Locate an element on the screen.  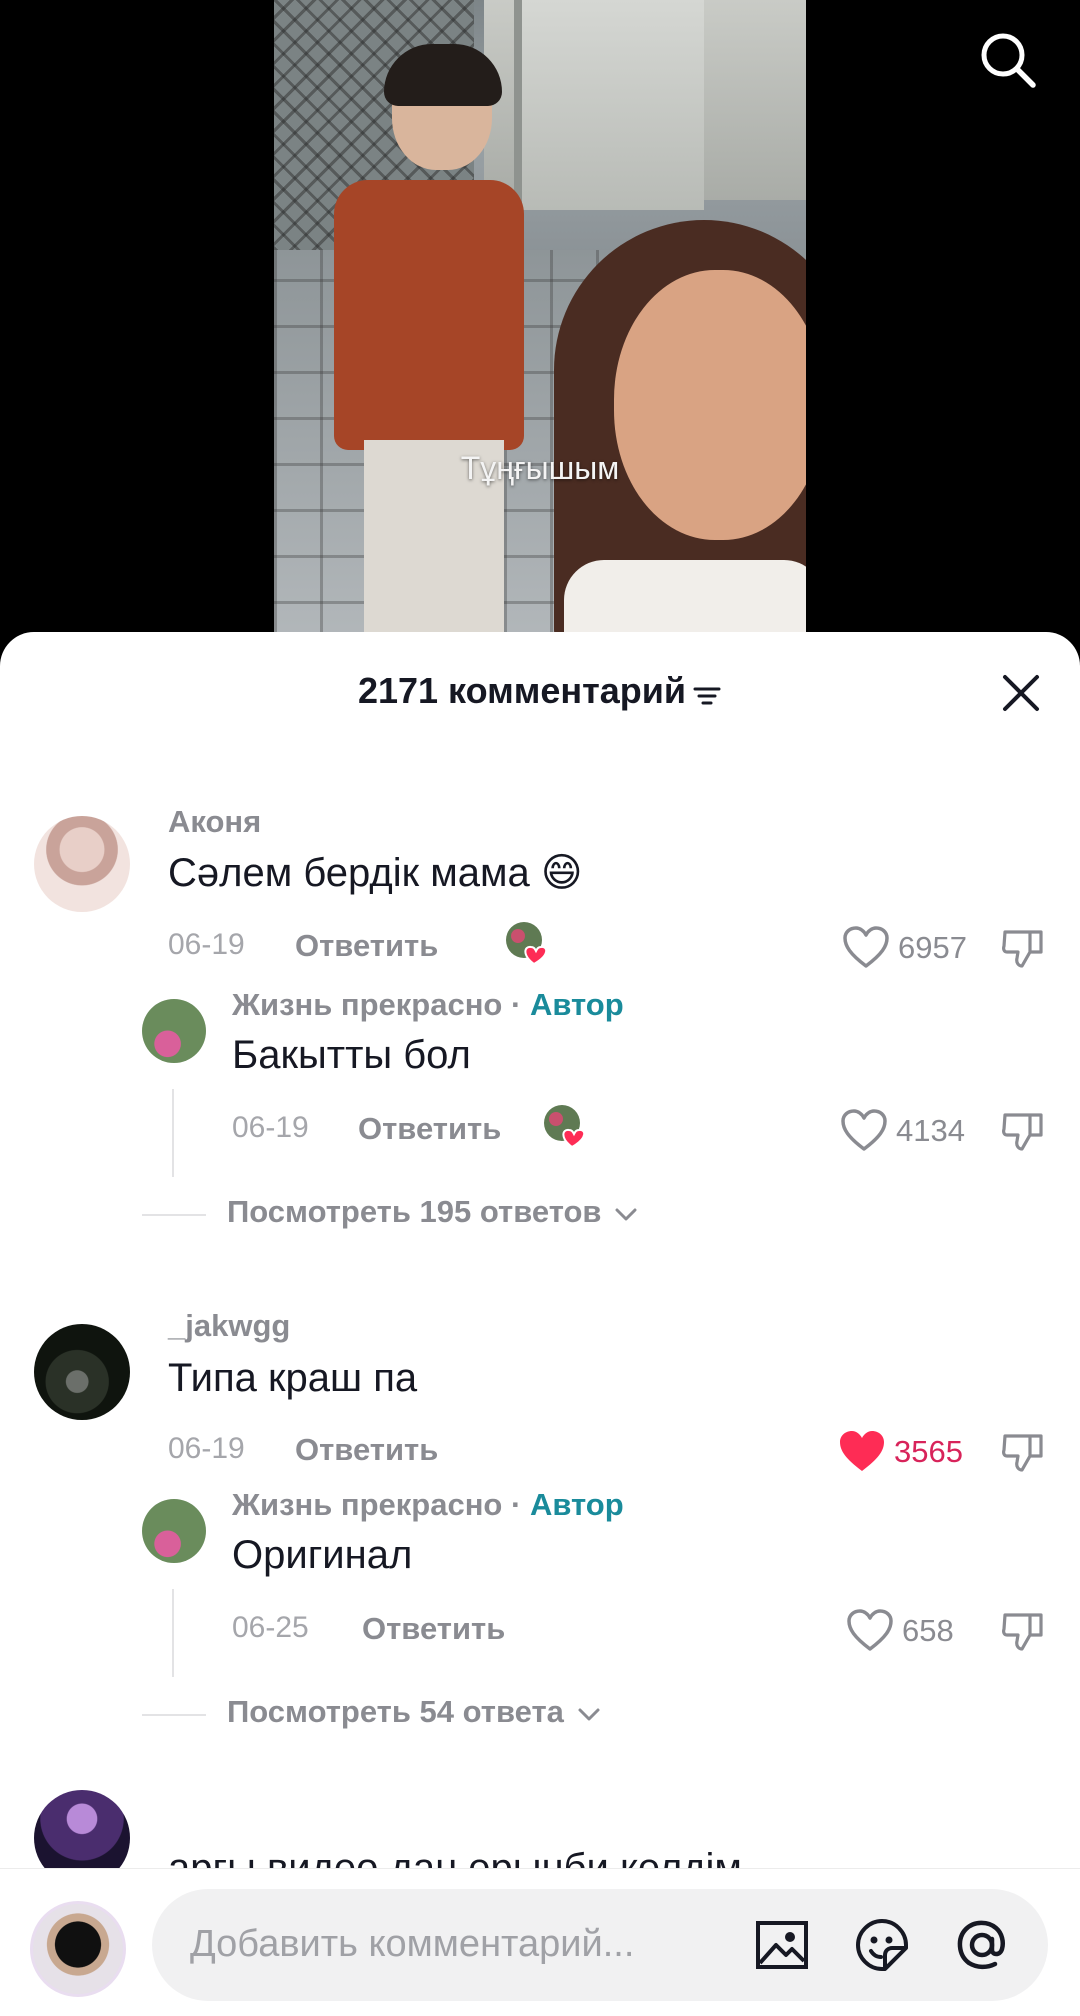
image-icon is located at coordinates (782, 1945).